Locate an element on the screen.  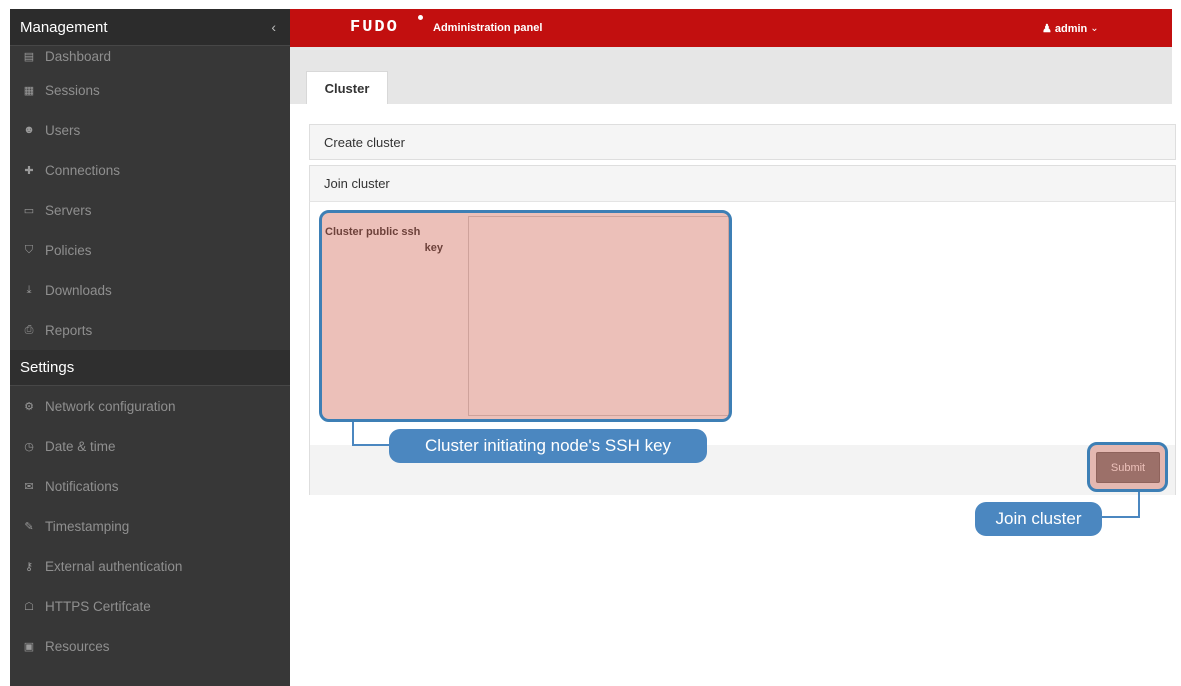
collapse-sidebar-icon: ‹ is located at coordinates (273, 27).